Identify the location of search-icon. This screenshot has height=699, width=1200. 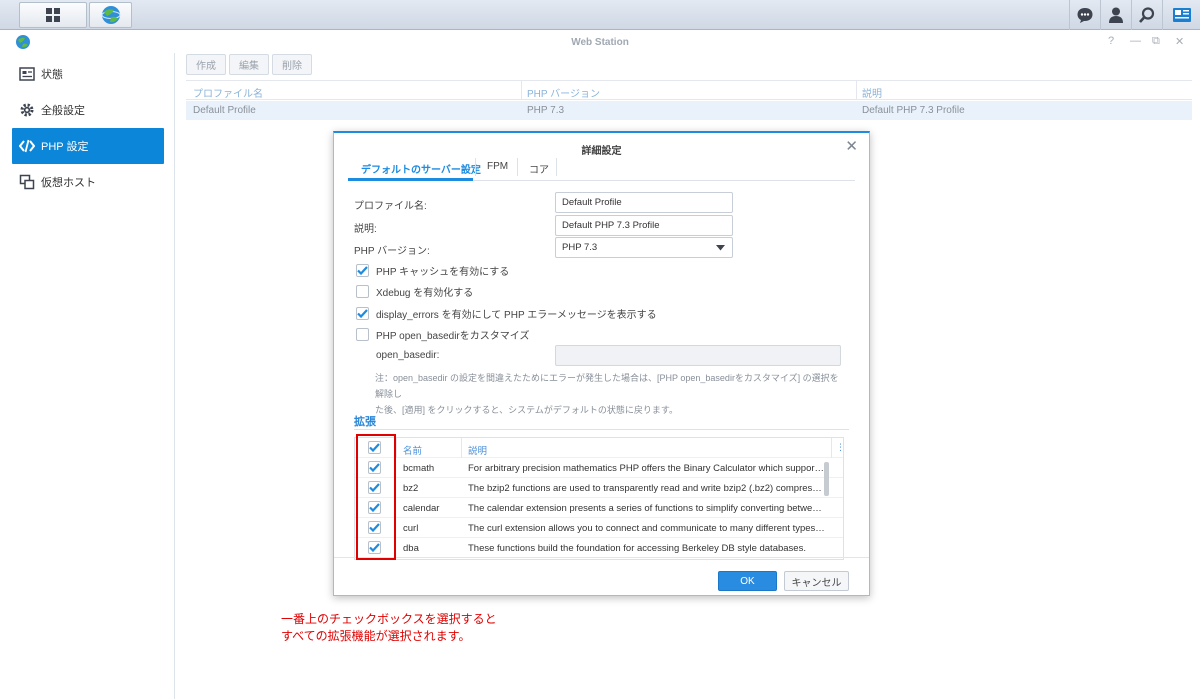
(1146, 15).